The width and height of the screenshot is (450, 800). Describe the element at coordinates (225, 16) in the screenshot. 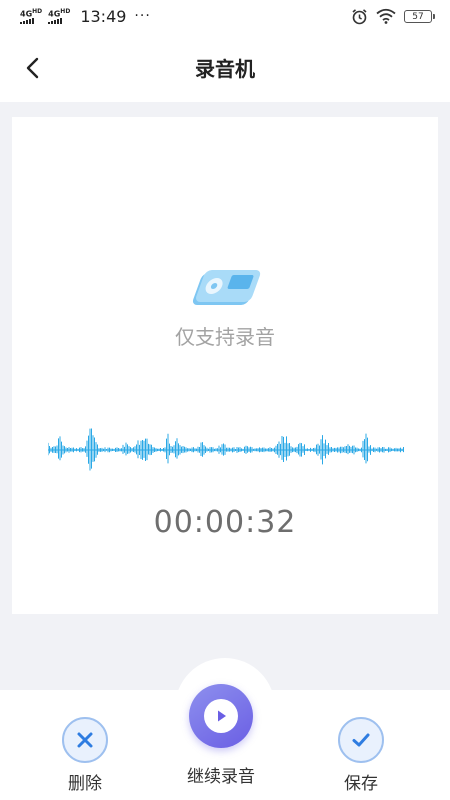

I see `status-bar: 4GHD 4GHD 13:49 ··· 57` at that location.